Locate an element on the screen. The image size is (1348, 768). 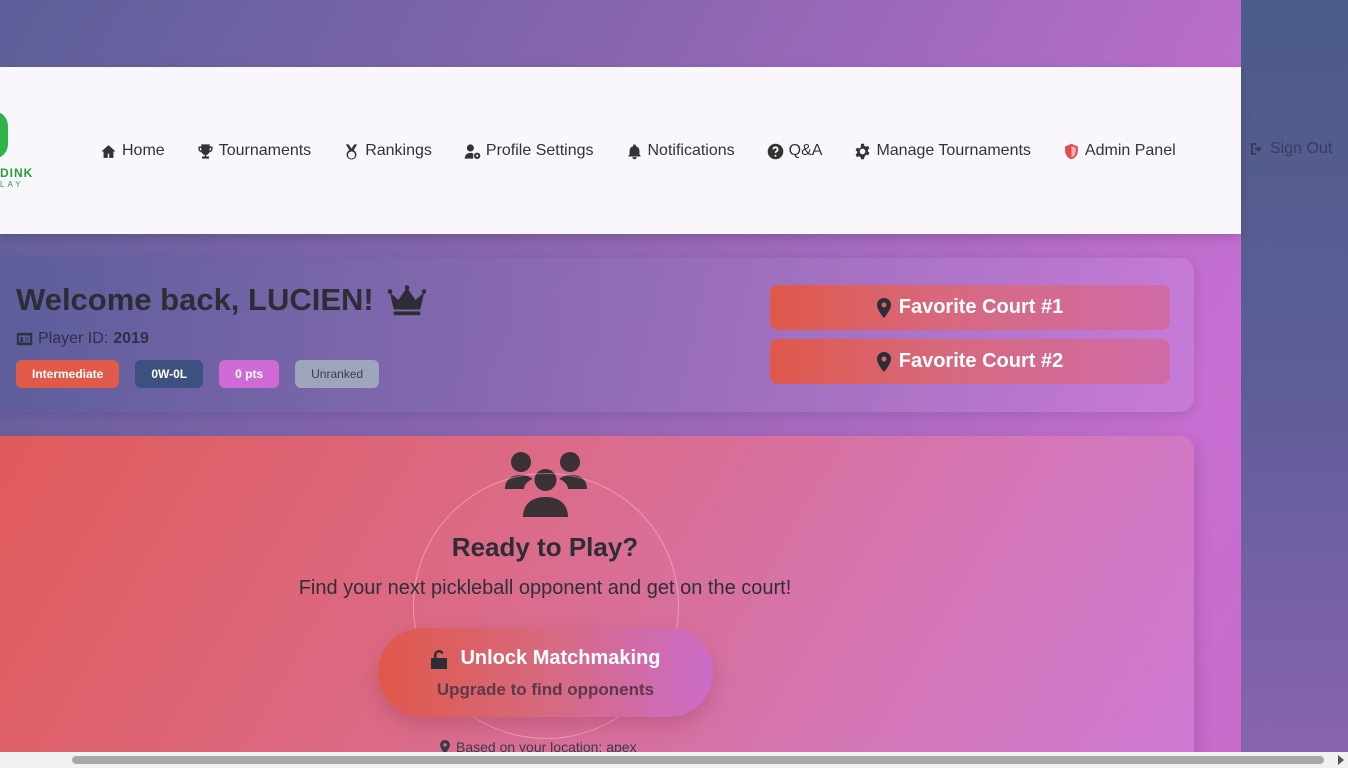
logo-subtext: LAY is located at coordinates (12, 184).